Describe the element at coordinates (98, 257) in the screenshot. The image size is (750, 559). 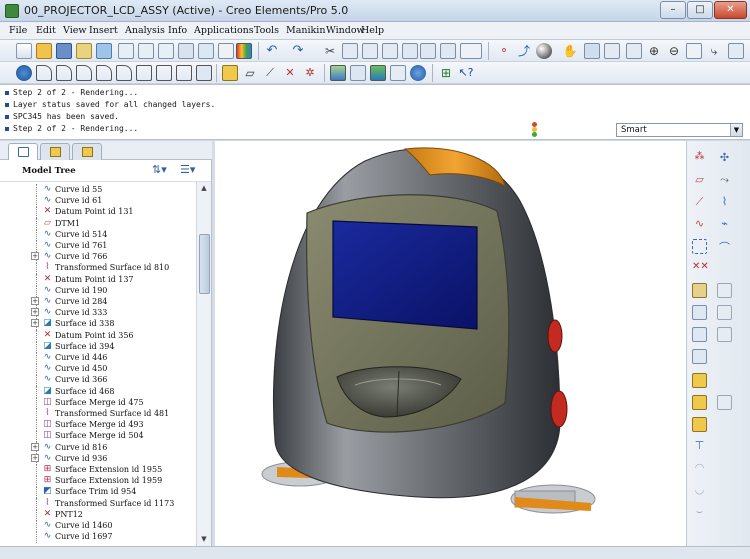
I see `tree-item: + ∿ Curve id 766` at that location.